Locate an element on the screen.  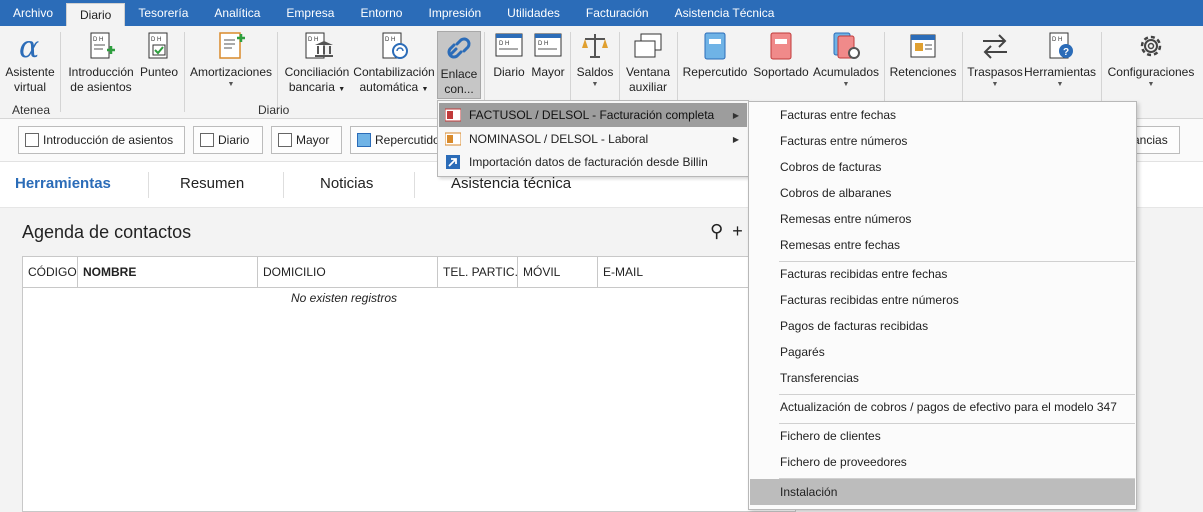
journal-check-icon: D H is located at coordinates (158, 45).